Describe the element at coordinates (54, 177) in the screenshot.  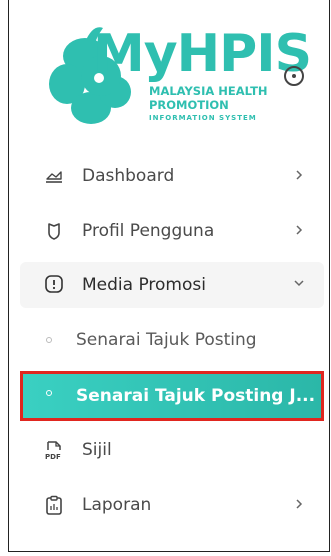
I see `chart-area-icon` at that location.